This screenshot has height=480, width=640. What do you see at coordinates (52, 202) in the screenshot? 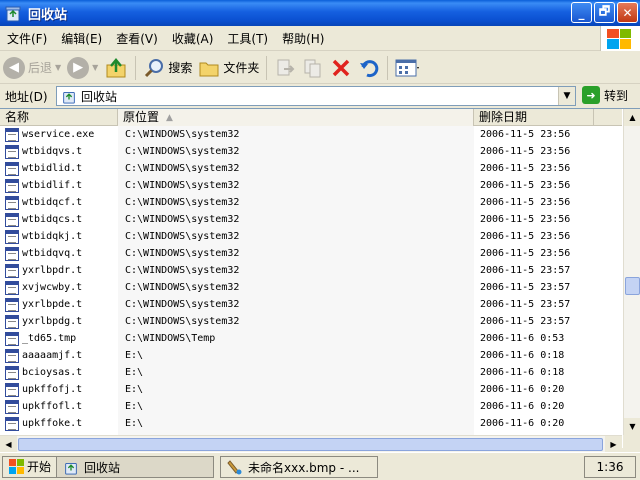
I see `file-name: wtbidqcf.t` at bounding box center [52, 202].